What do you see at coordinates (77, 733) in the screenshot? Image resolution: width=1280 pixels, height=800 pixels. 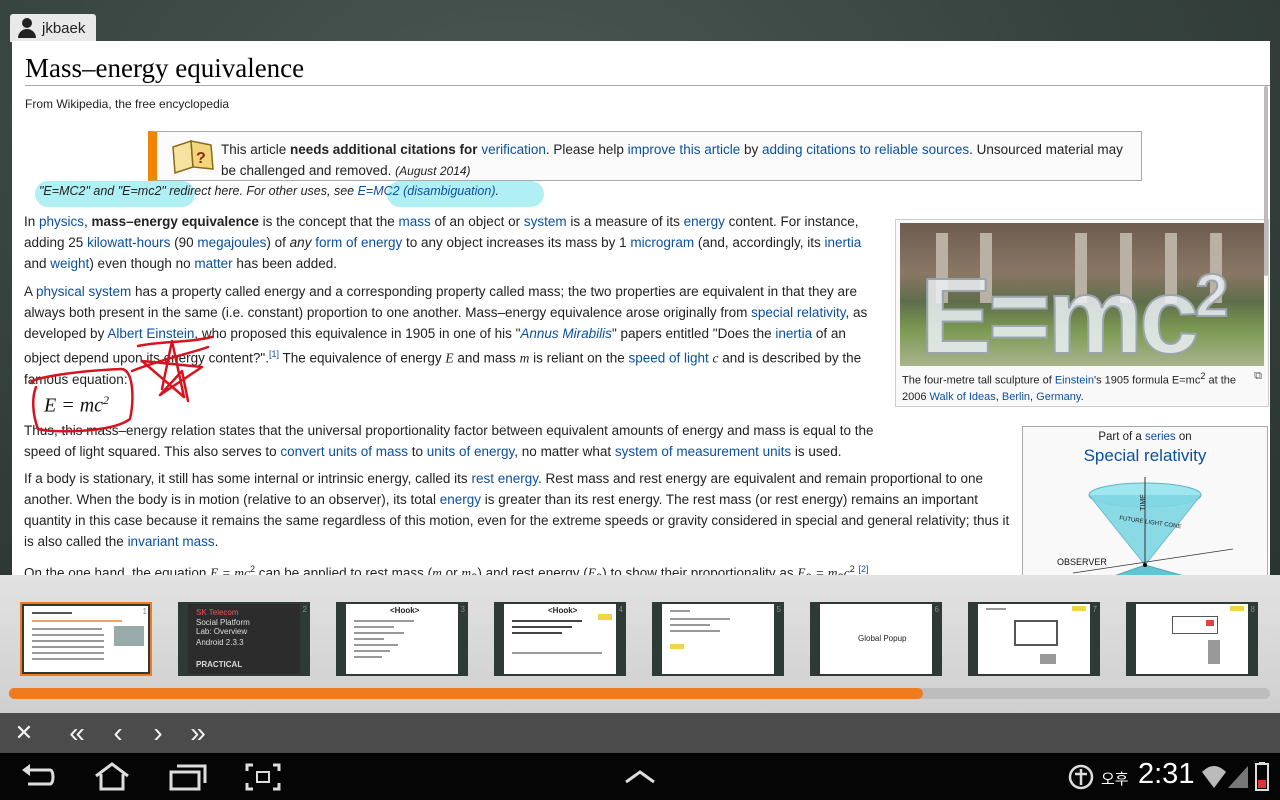 I see `first-slide-button: «` at bounding box center [77, 733].